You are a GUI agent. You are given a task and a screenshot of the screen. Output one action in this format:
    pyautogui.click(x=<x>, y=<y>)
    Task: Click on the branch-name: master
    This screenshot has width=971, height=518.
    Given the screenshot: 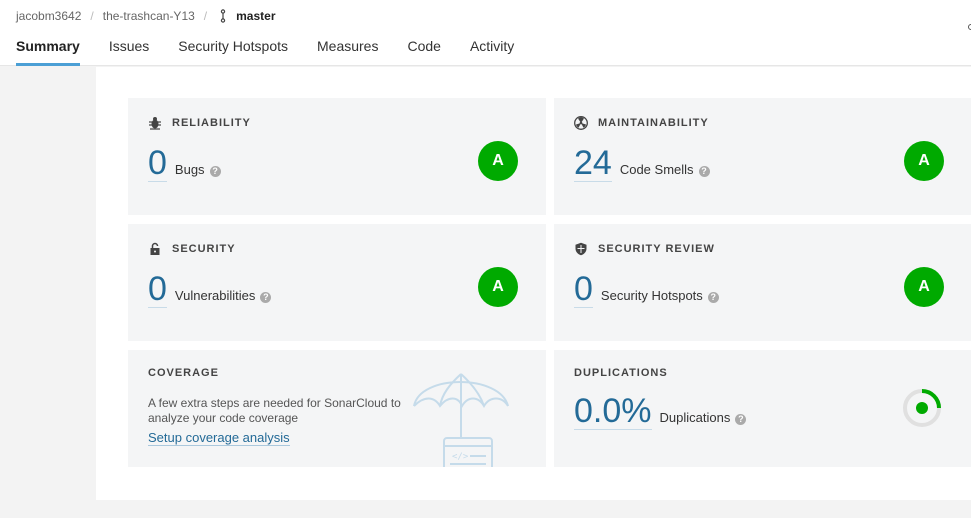 What is the action you would take?
    pyautogui.click(x=255, y=16)
    